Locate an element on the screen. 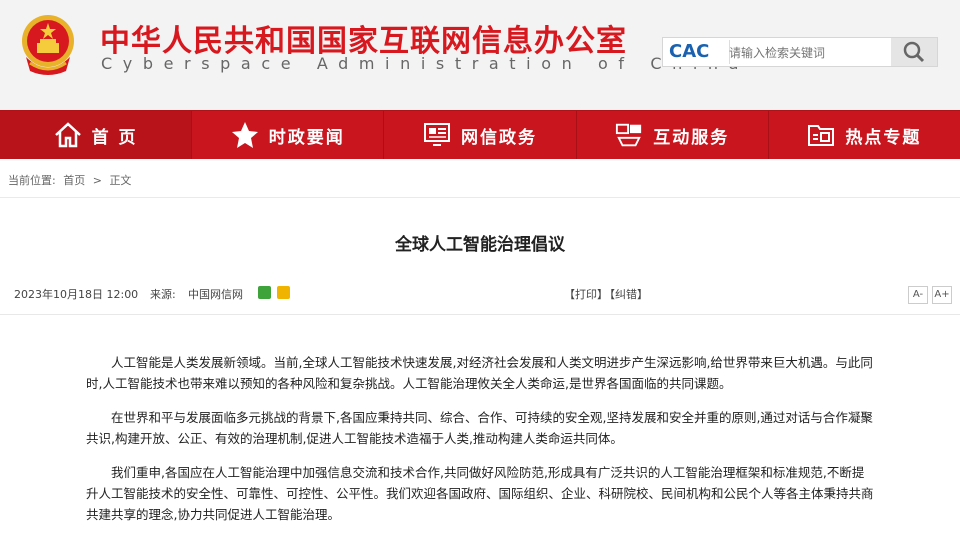 This screenshot has width=960, height=546. search-input is located at coordinates (809, 53).